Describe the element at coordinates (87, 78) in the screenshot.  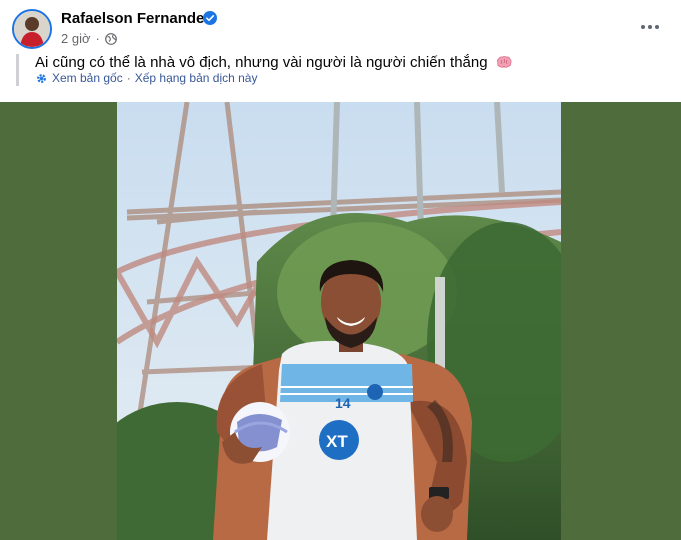
I see `see-original-link: Xem bản gốc` at that location.